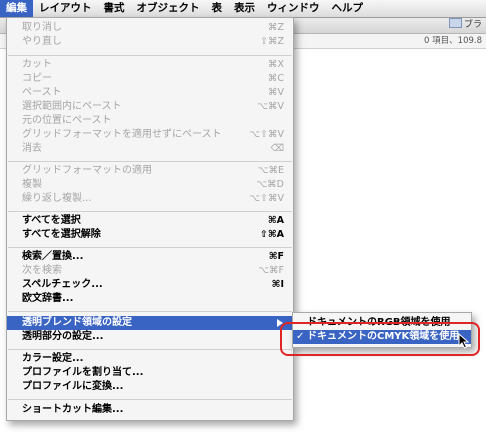 This screenshot has height=435, width=486. Describe the element at coordinates (270, 184) in the screenshot. I see `menu-item-shortcut: ⌥⌘D` at that location.